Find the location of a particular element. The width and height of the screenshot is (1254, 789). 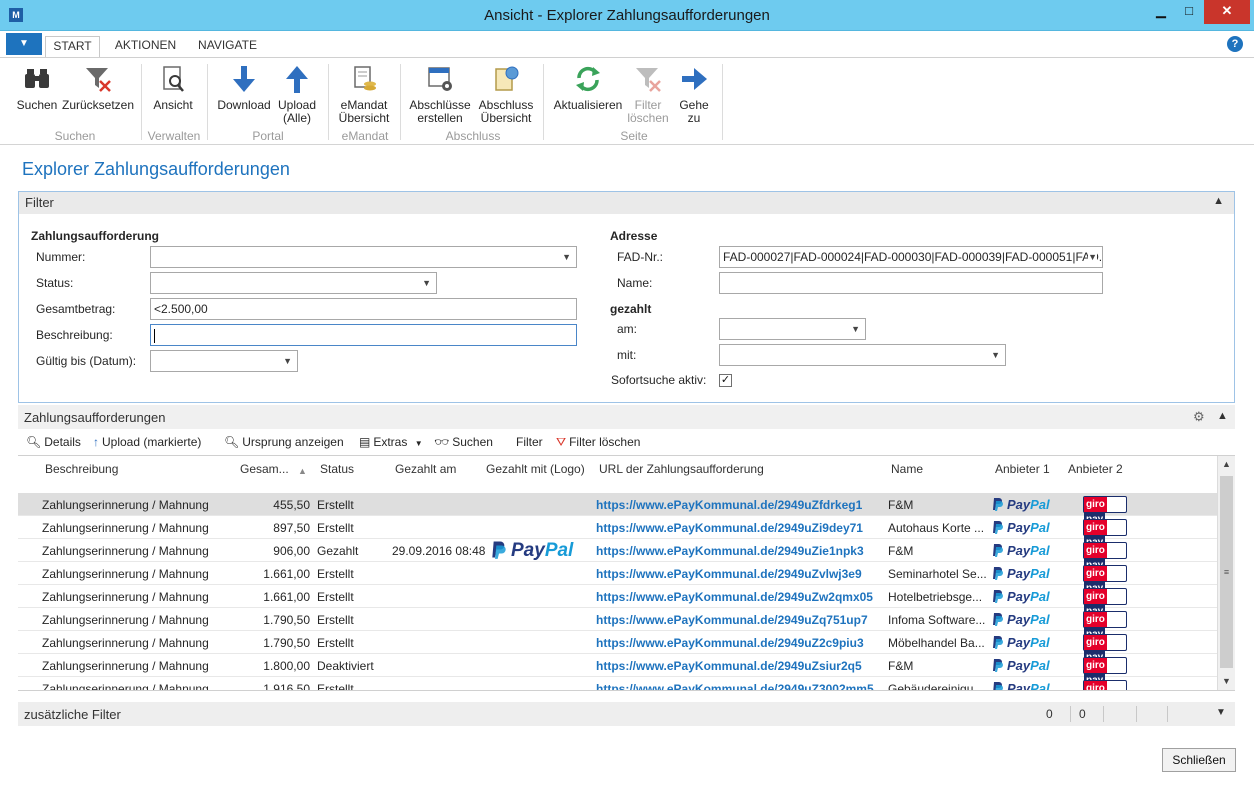

cell-status: Erstellt is located at coordinates (335, 505).